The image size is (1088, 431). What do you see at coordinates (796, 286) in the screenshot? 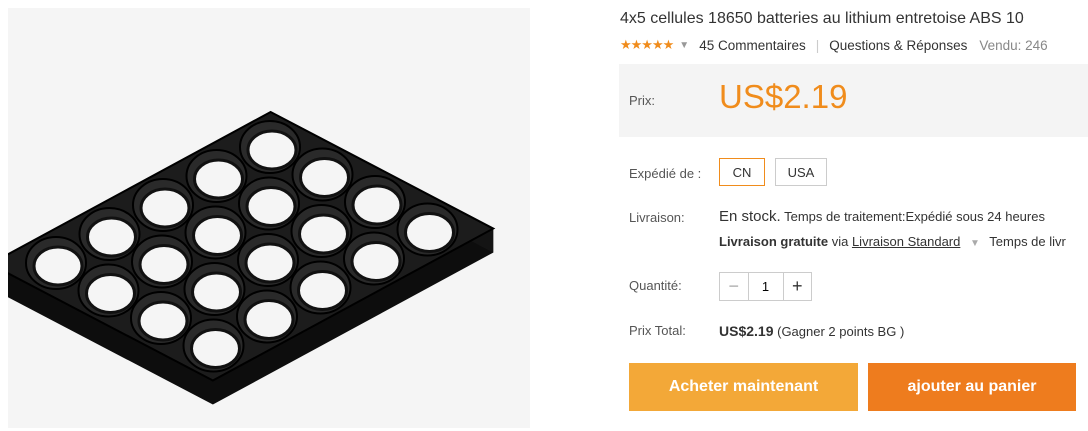
I see `increase-button: +` at bounding box center [796, 286].